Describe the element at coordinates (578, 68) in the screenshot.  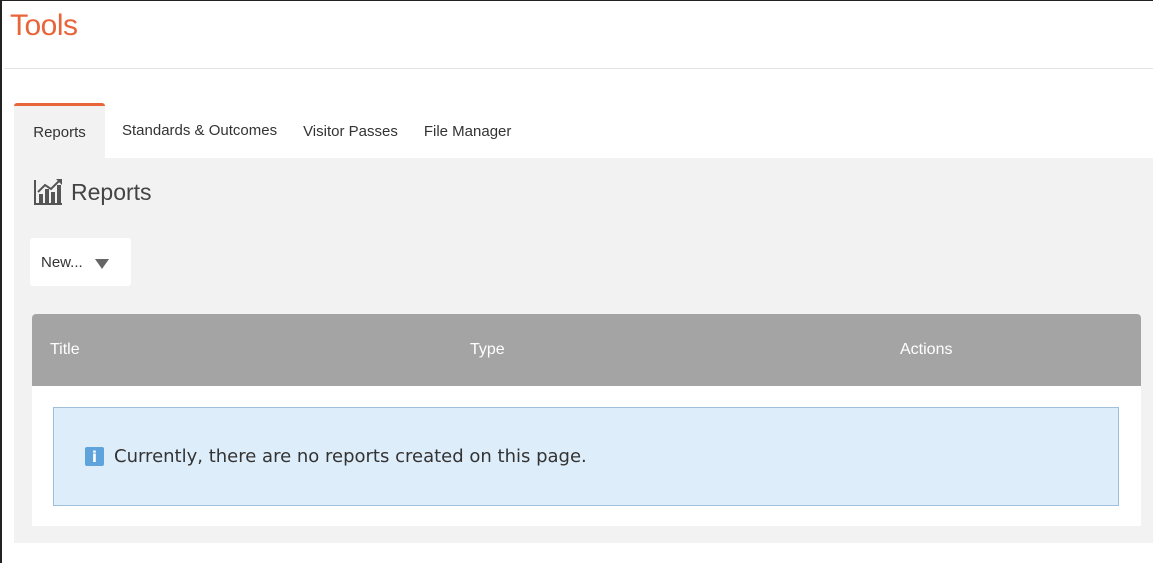
I see `title-divider` at that location.